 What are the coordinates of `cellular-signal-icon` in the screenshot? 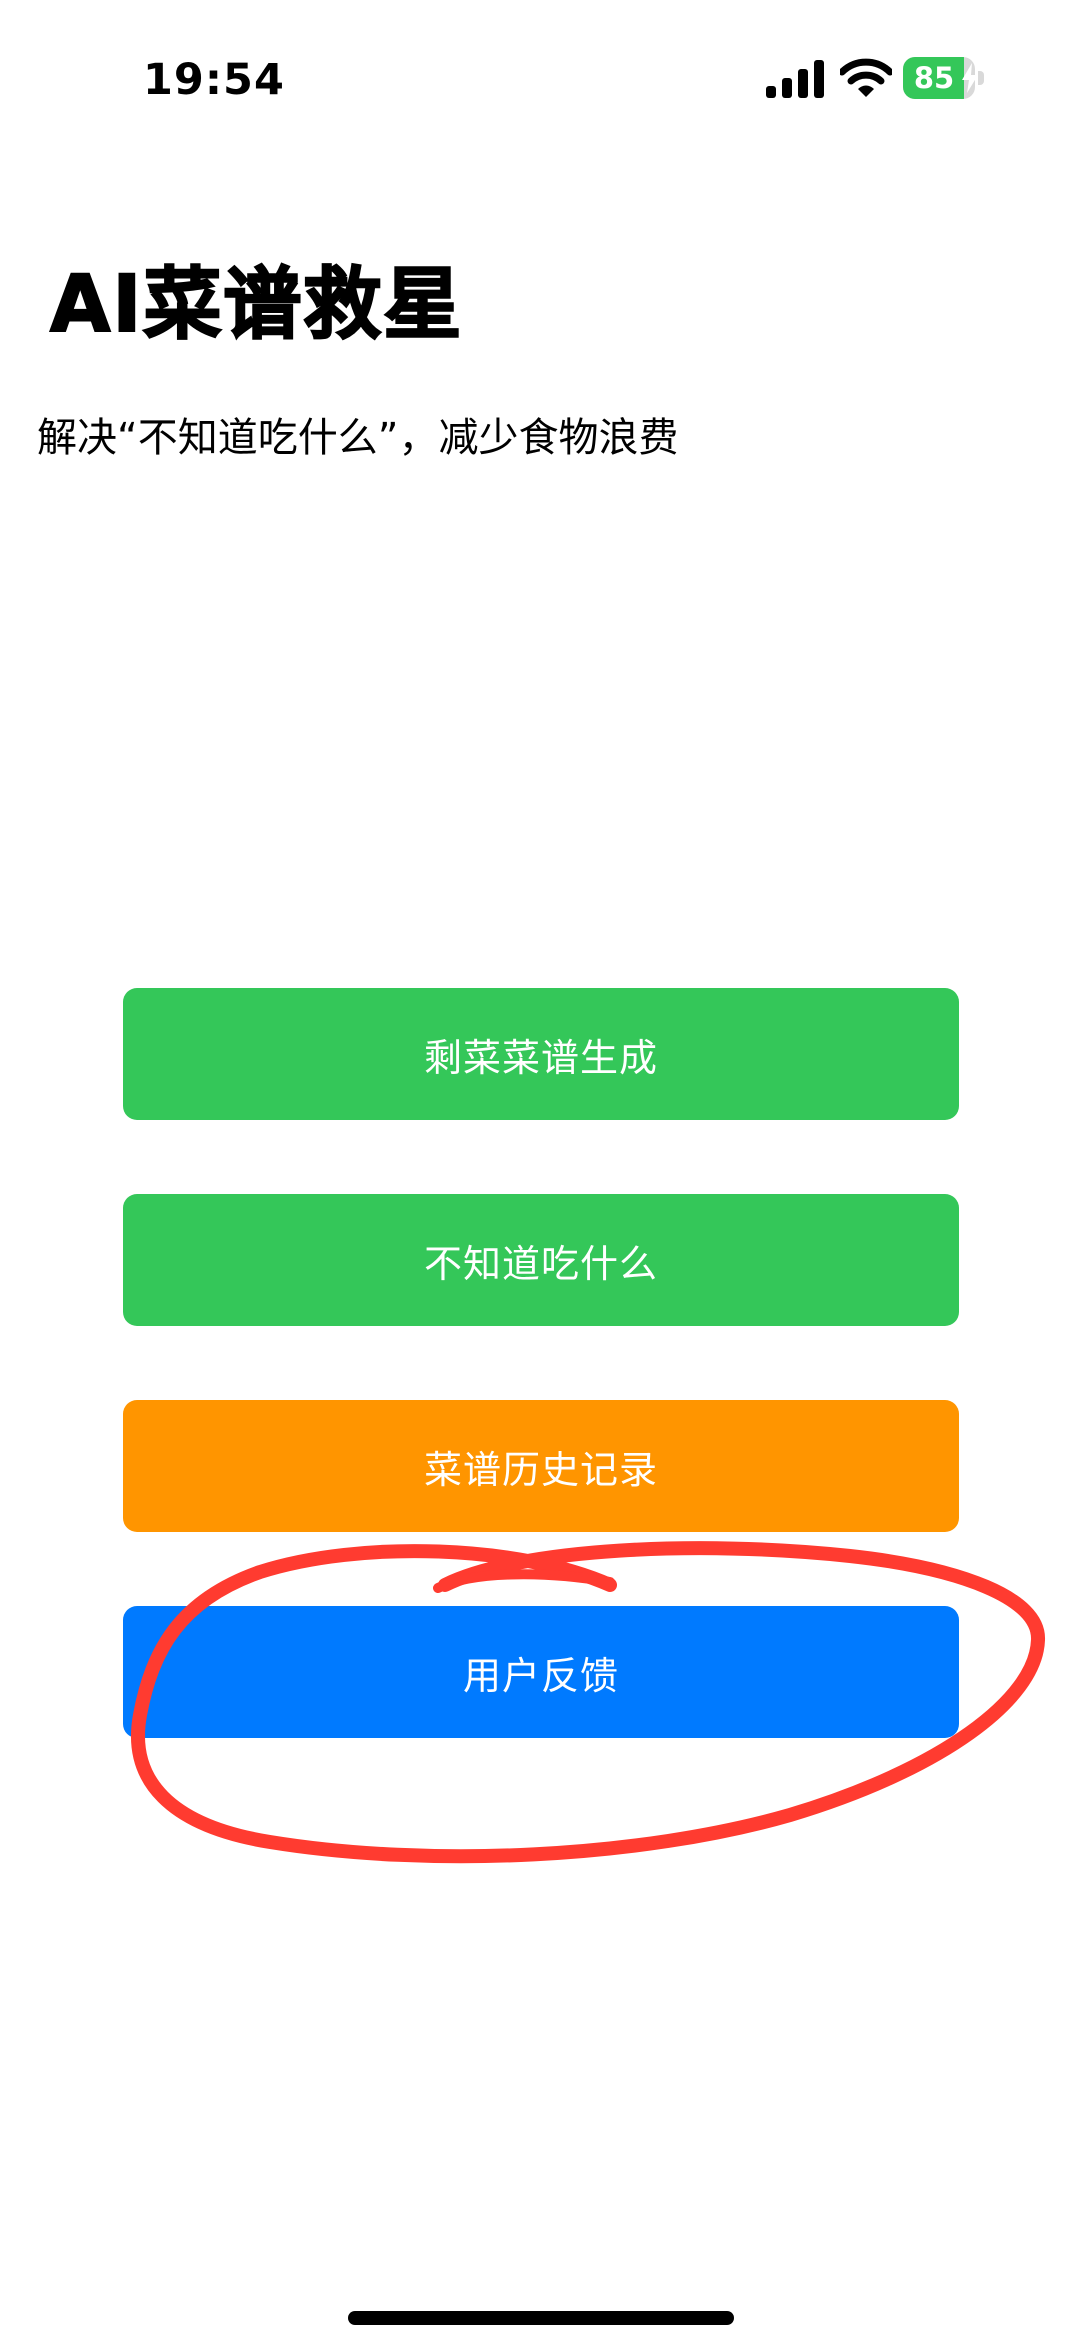 It's located at (795, 79).